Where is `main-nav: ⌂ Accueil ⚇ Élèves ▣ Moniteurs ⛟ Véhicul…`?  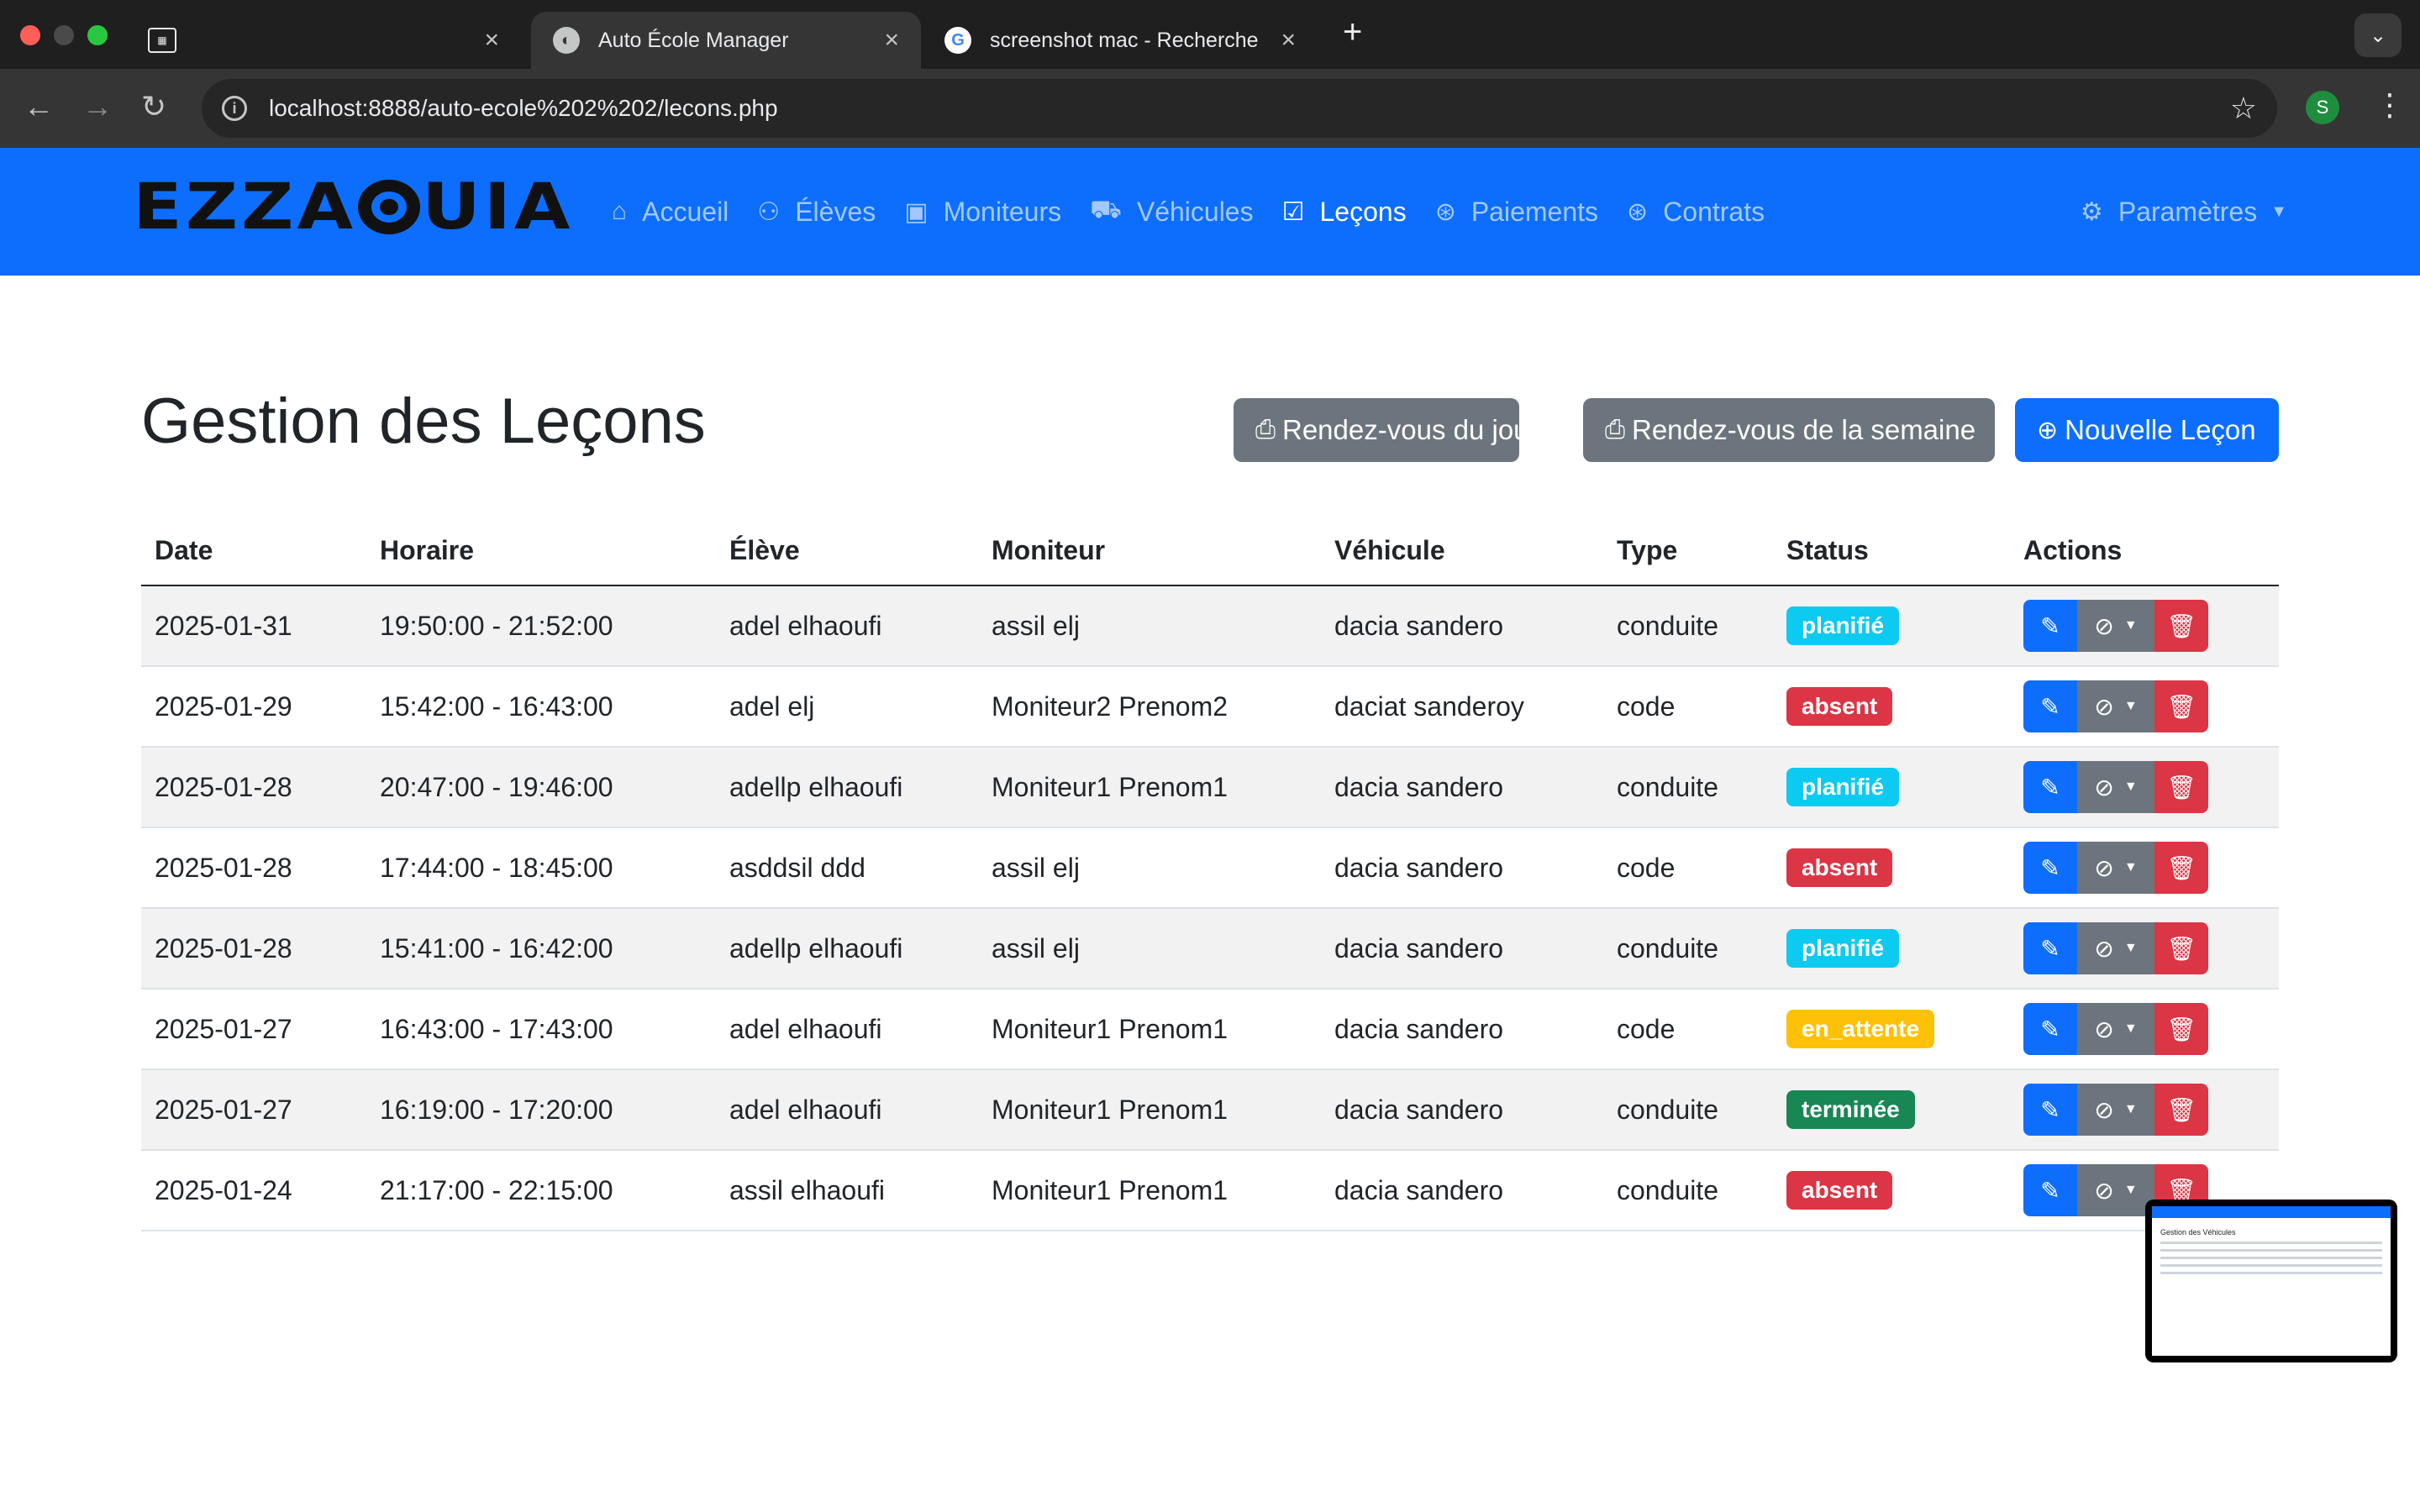 main-nav: ⌂ Accueil ⚇ Élèves ▣ Moniteurs ⛟ Véhicul… is located at coordinates (1202, 212).